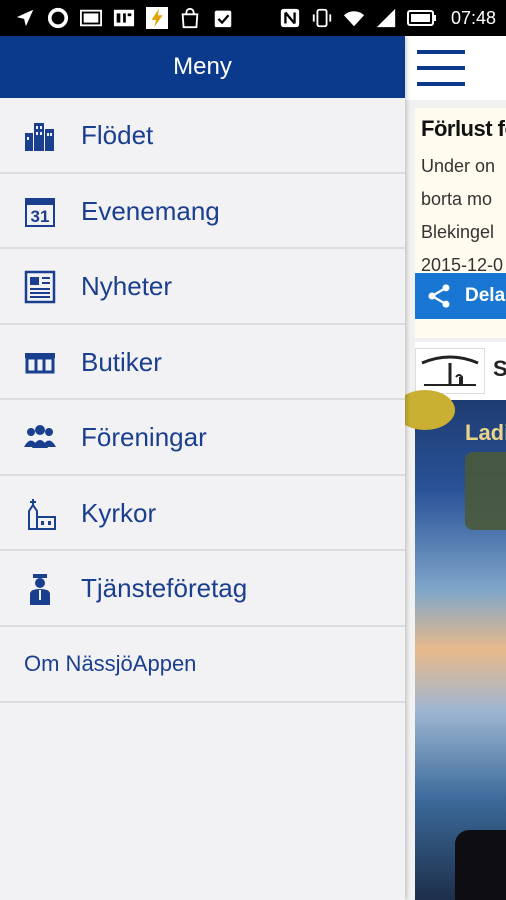 The height and width of the screenshot is (900, 506). What do you see at coordinates (110, 663) in the screenshot?
I see `about-label: Om NässjöAppen` at bounding box center [110, 663].